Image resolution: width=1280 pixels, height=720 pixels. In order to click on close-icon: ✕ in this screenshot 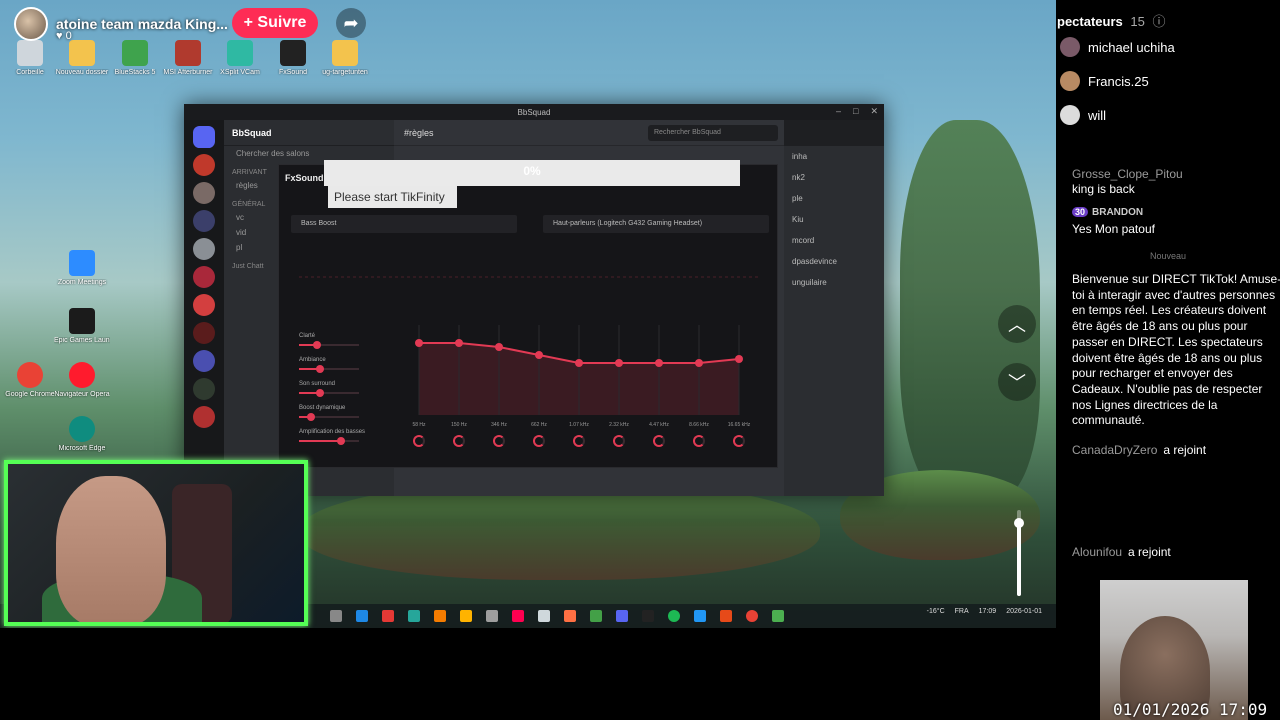, I will do `click(874, 111)`.